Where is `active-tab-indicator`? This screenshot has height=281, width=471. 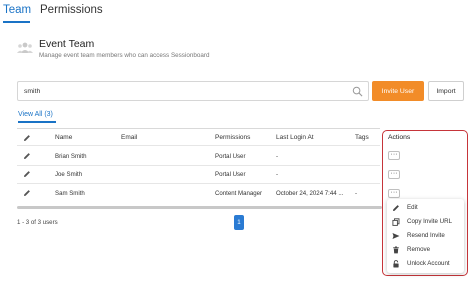
active-tab-indicator is located at coordinates (16, 22).